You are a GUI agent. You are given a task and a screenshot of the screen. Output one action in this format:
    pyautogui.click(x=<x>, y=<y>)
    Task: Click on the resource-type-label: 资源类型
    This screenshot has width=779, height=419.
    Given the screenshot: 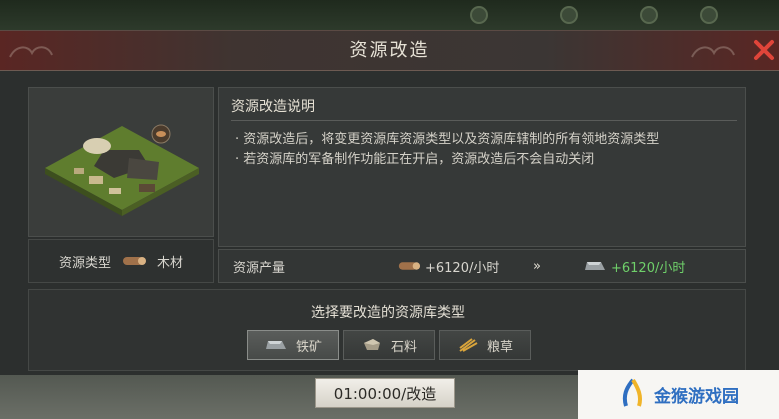 What is the action you would take?
    pyautogui.click(x=84, y=263)
    